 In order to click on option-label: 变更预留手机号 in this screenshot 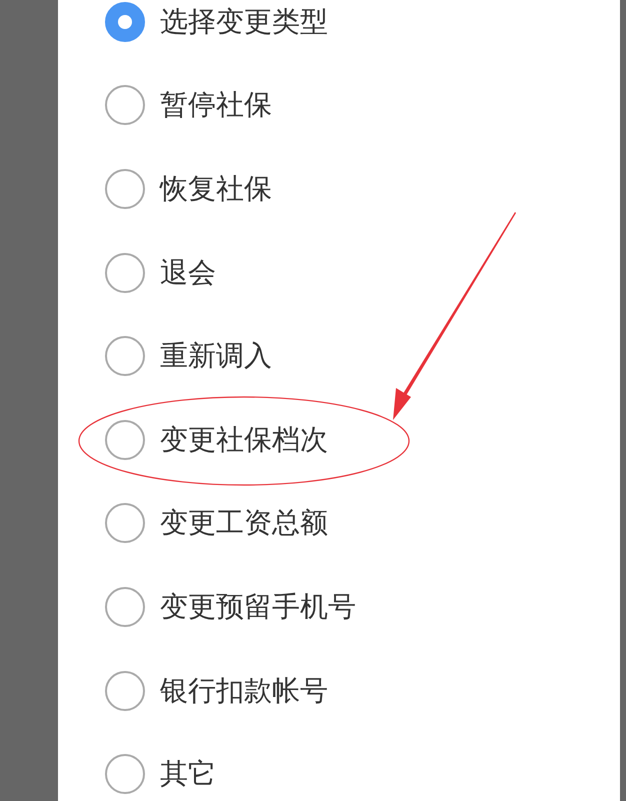, I will do `click(258, 607)`.